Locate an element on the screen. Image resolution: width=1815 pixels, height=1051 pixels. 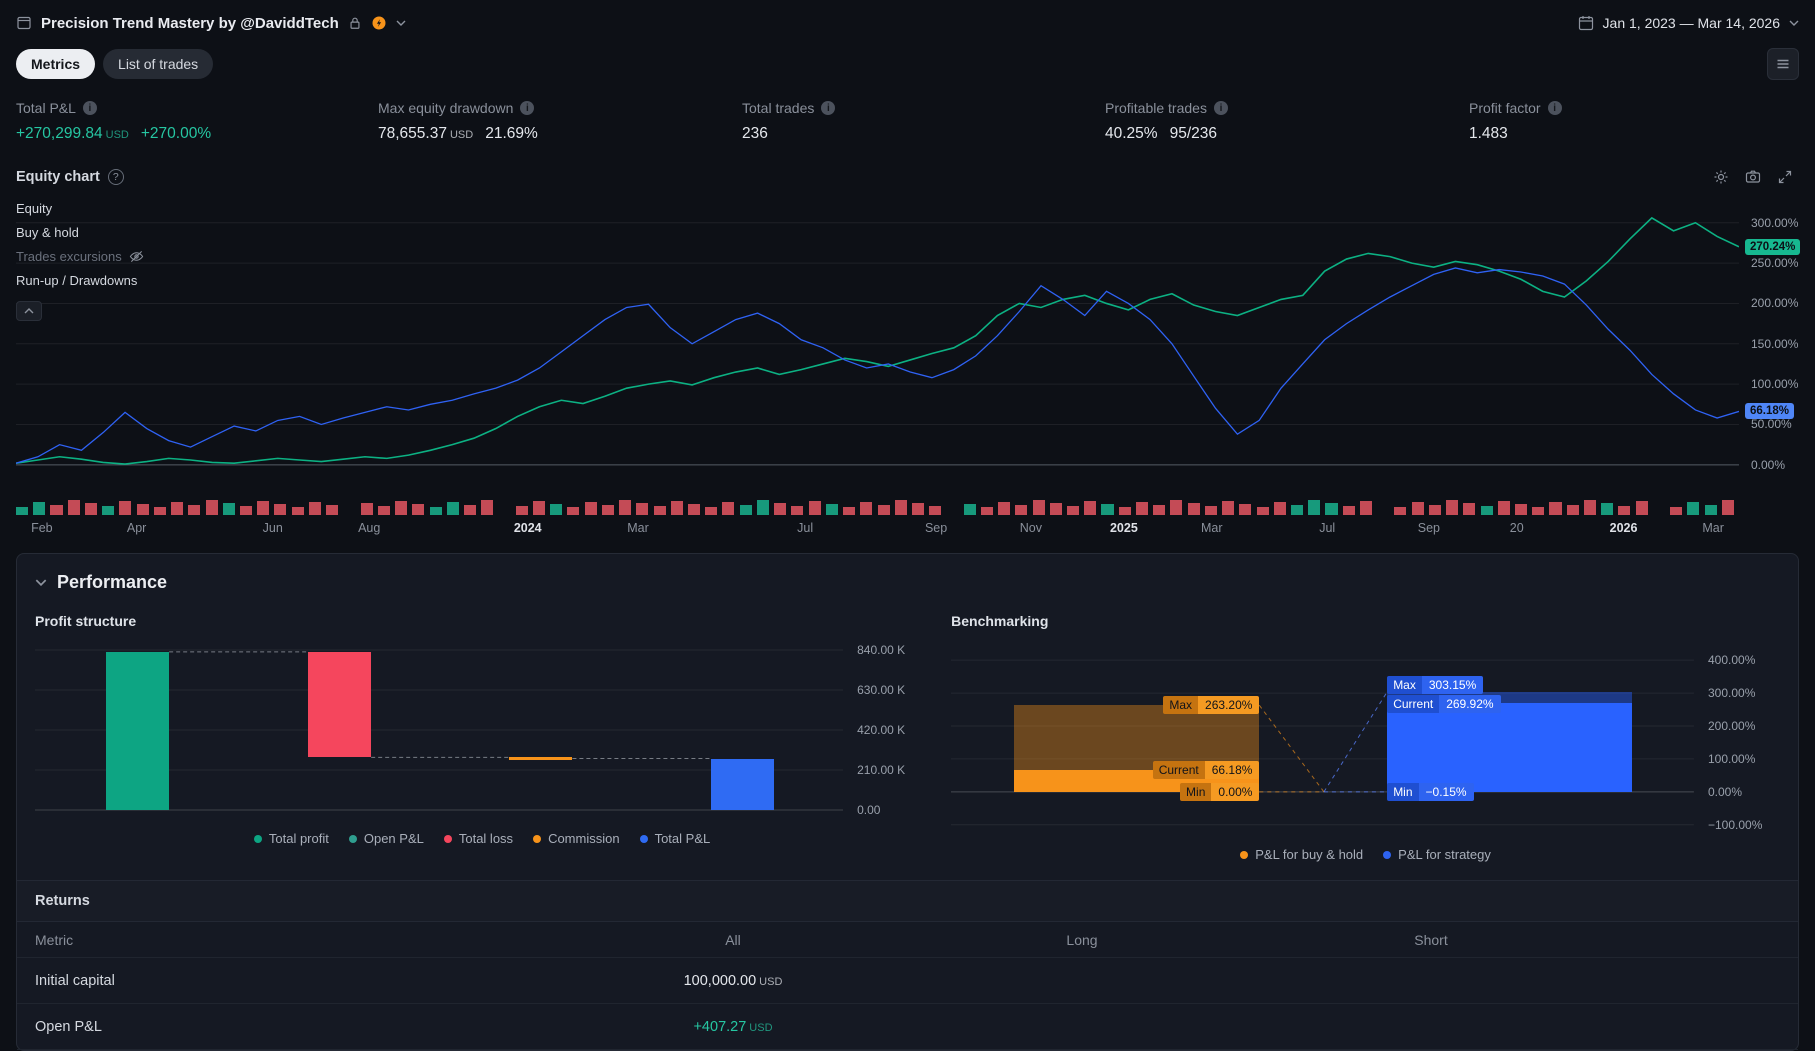
returns-column-short: Short is located at coordinates (1431, 940).